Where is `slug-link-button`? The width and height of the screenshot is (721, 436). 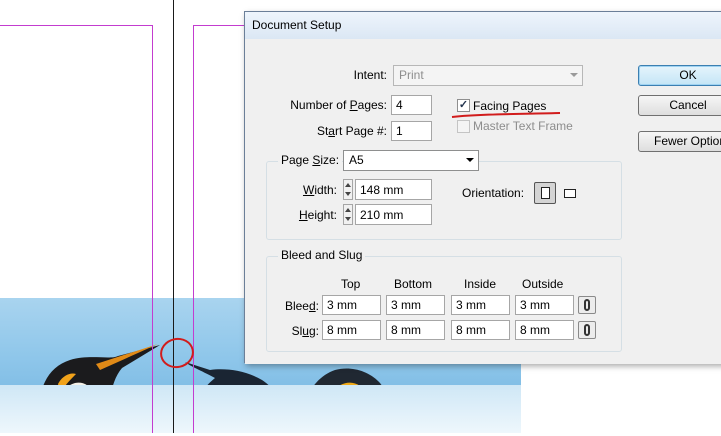 slug-link-button is located at coordinates (587, 330).